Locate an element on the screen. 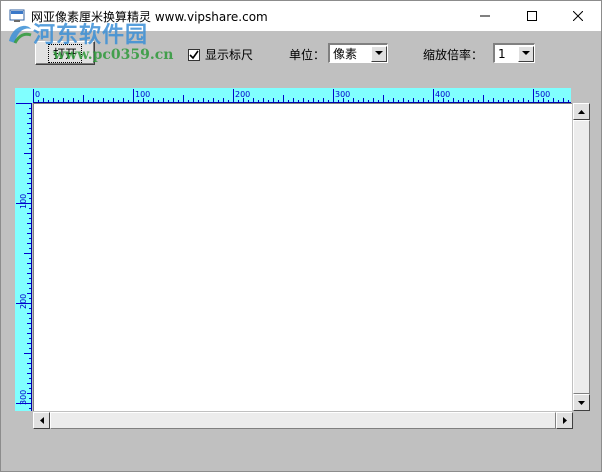  zoom-select-value: 1 is located at coordinates (502, 53).